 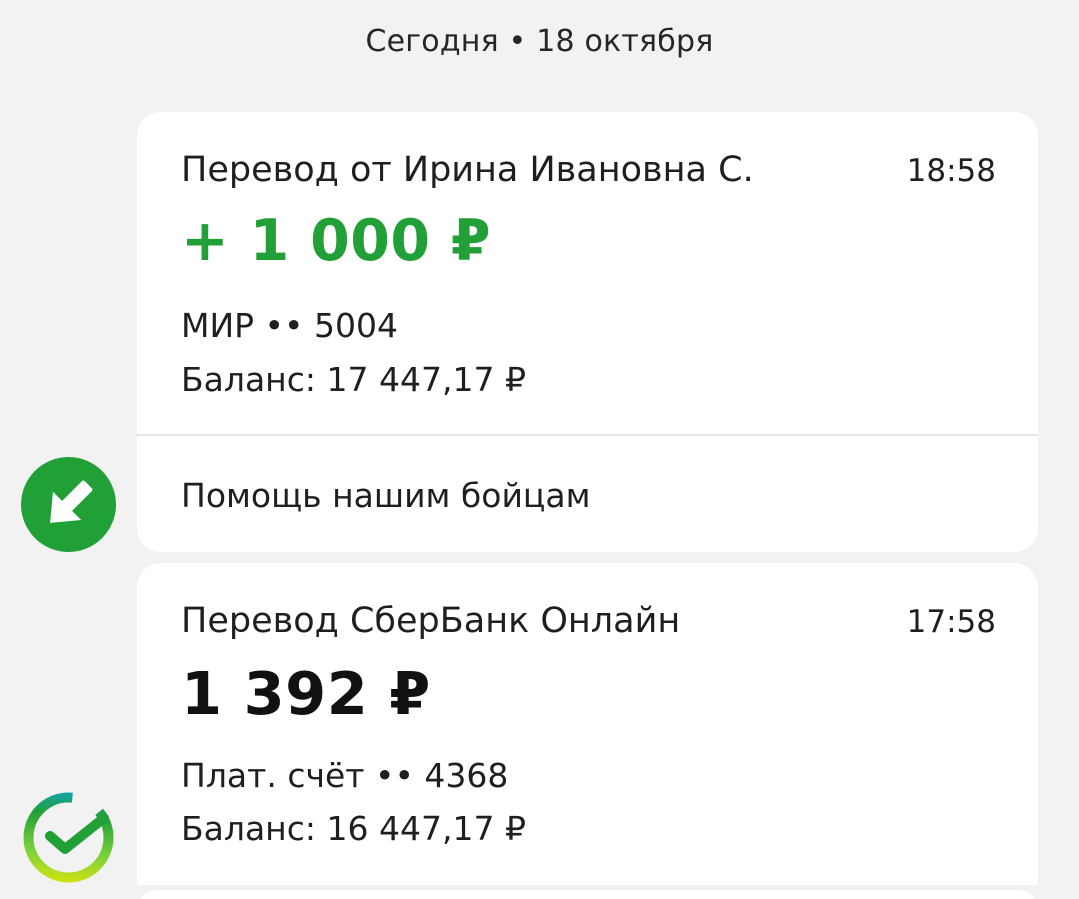 I want to click on transaction-time: 18:58, so click(x=951, y=171).